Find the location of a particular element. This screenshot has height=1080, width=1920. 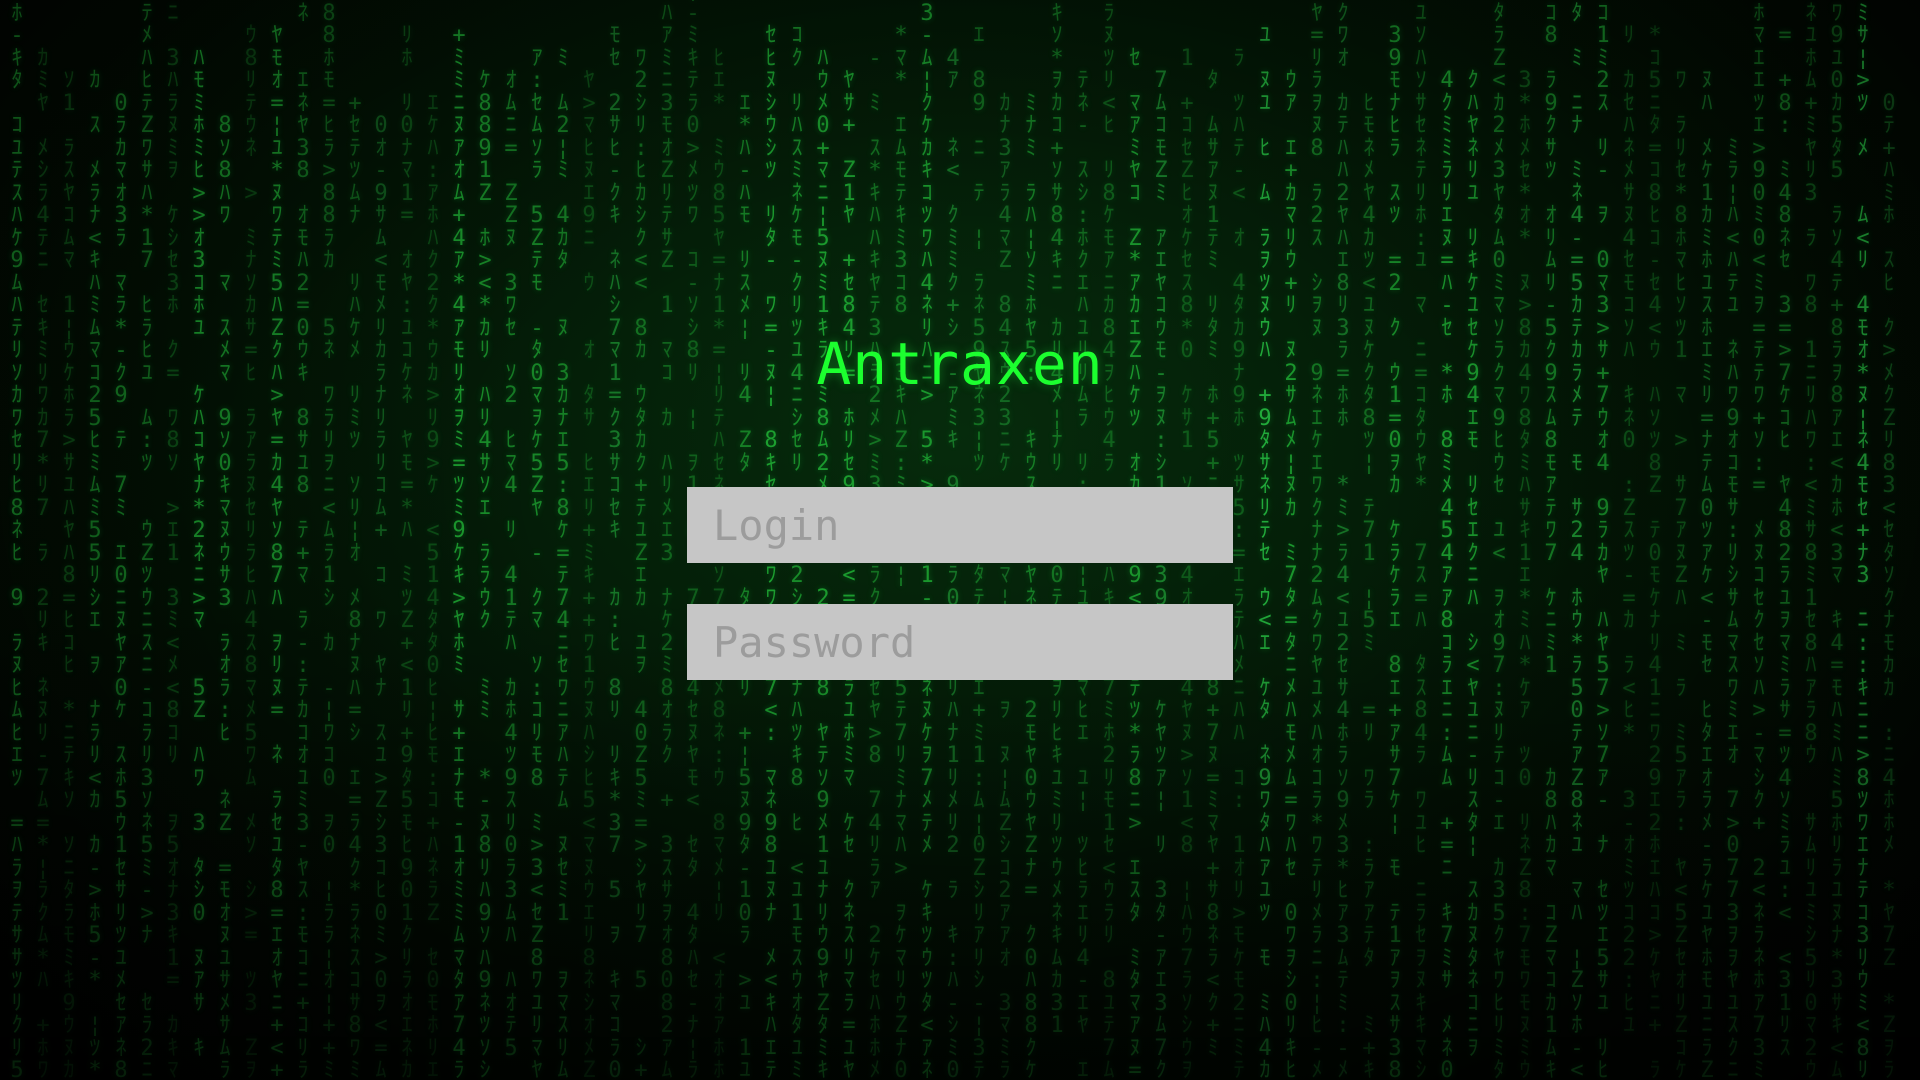

login-input is located at coordinates (960, 525).